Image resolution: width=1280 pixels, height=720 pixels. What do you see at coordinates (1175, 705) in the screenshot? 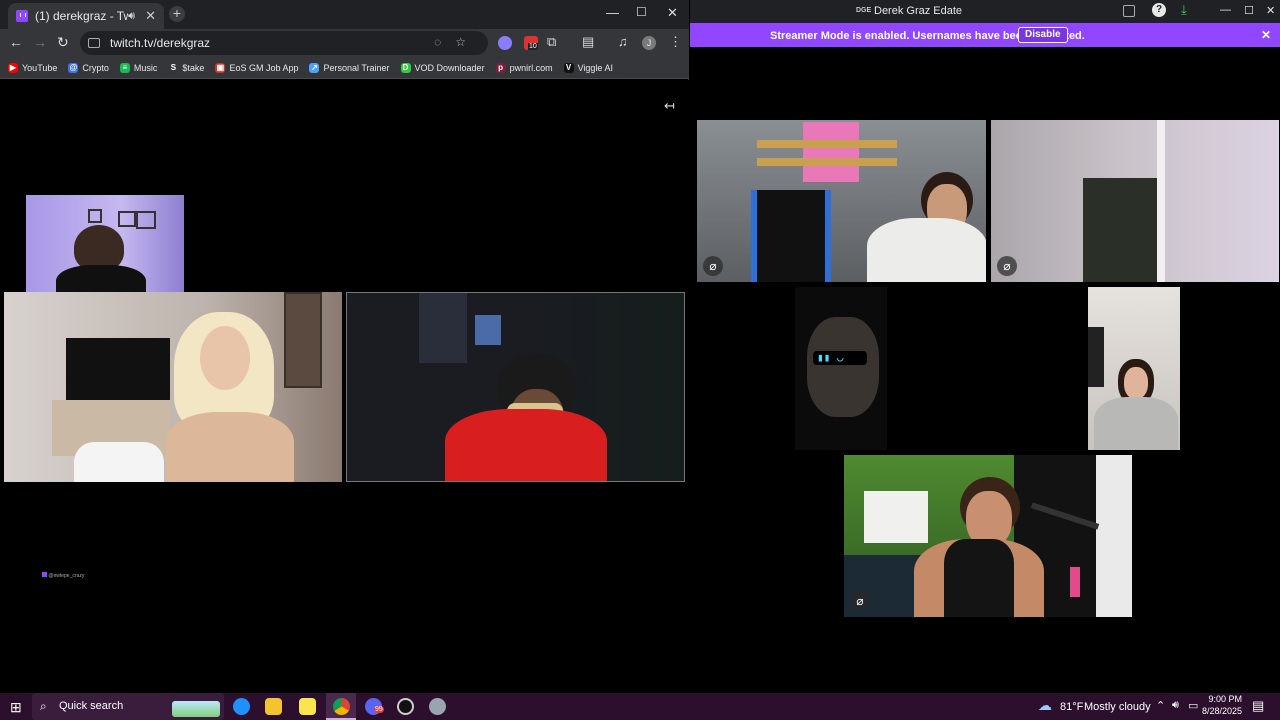
I see `volume-icon: 🔊︎` at bounding box center [1175, 705].